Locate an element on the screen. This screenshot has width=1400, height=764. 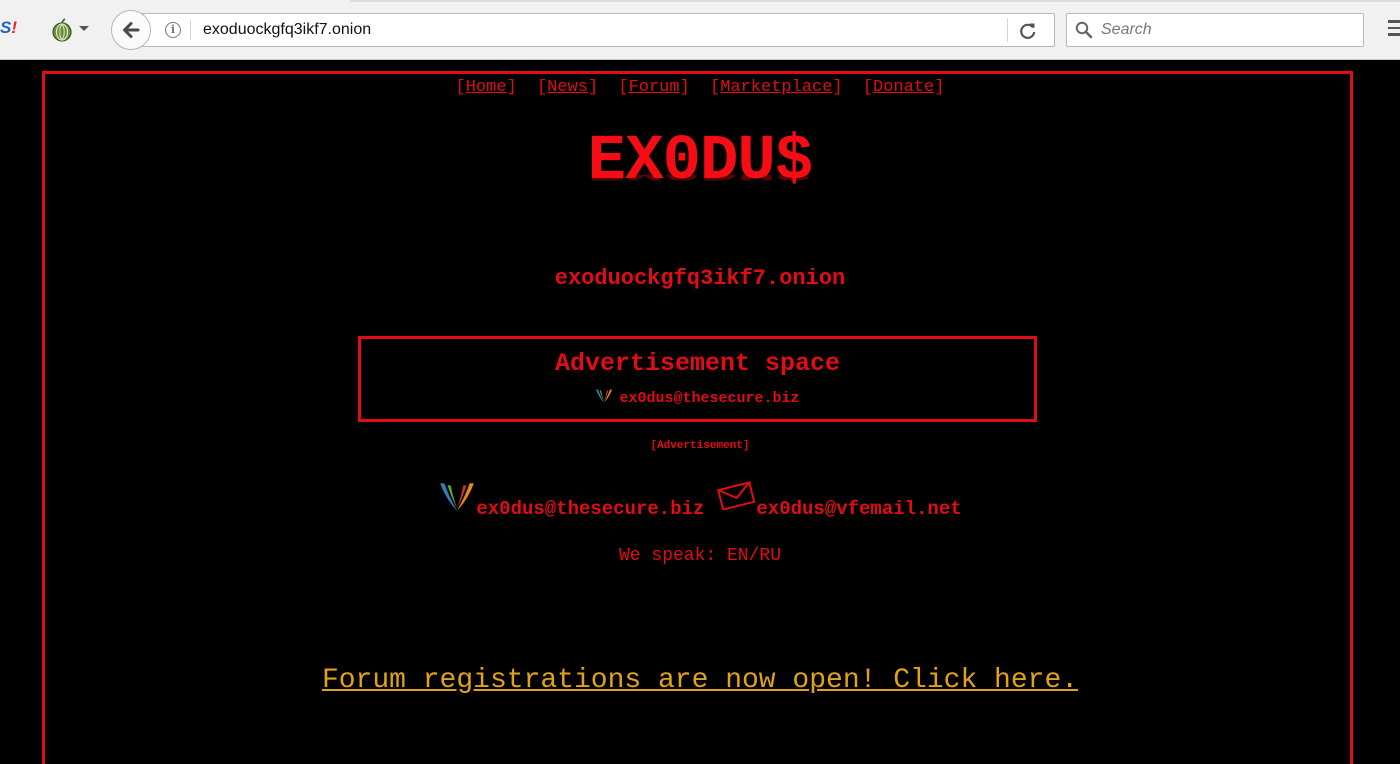
search-input is located at coordinates (1226, 30).